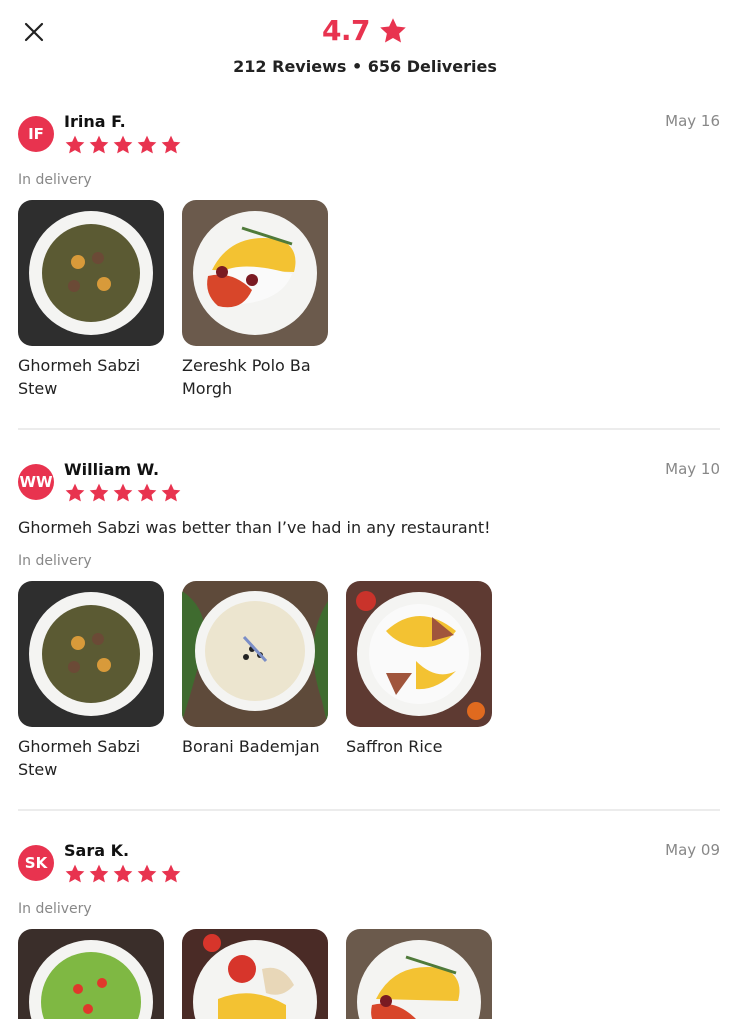 This screenshot has width=730, height=1019. I want to click on rating-line: 4.7, so click(365, 30).